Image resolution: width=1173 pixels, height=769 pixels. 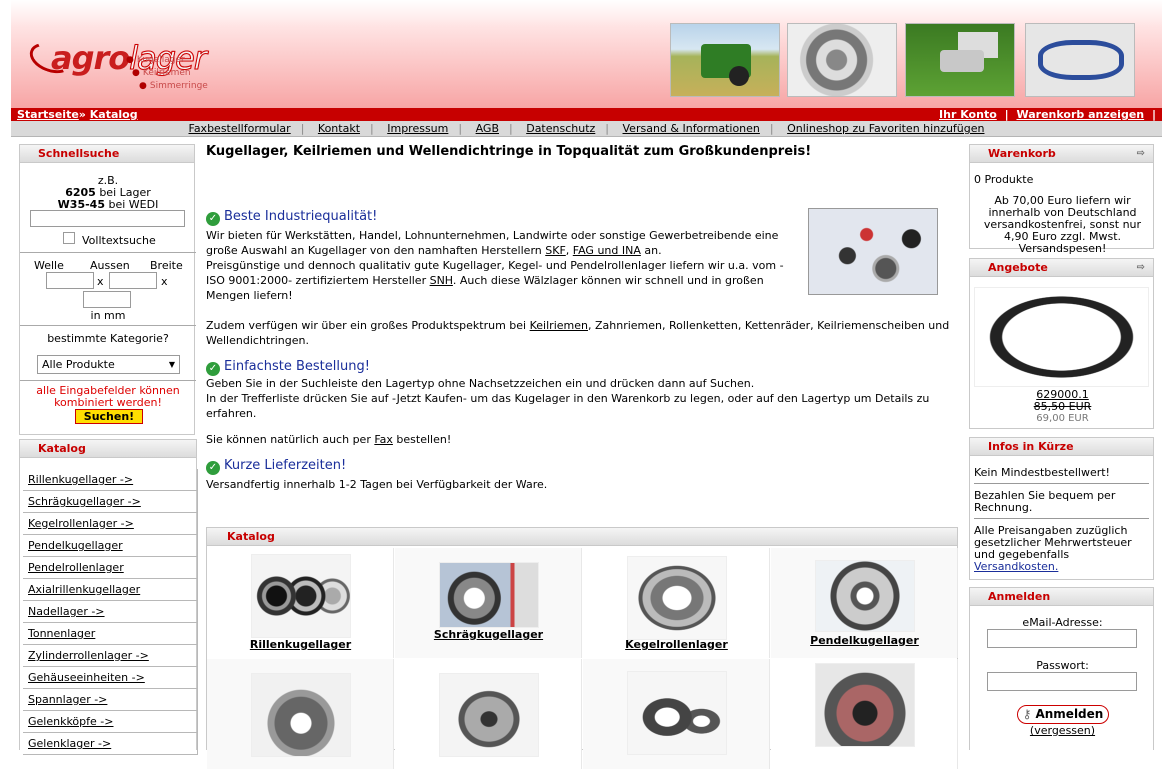 What do you see at coordinates (300, 644) in the screenshot?
I see `tile-link: Rillenkugellager` at bounding box center [300, 644].